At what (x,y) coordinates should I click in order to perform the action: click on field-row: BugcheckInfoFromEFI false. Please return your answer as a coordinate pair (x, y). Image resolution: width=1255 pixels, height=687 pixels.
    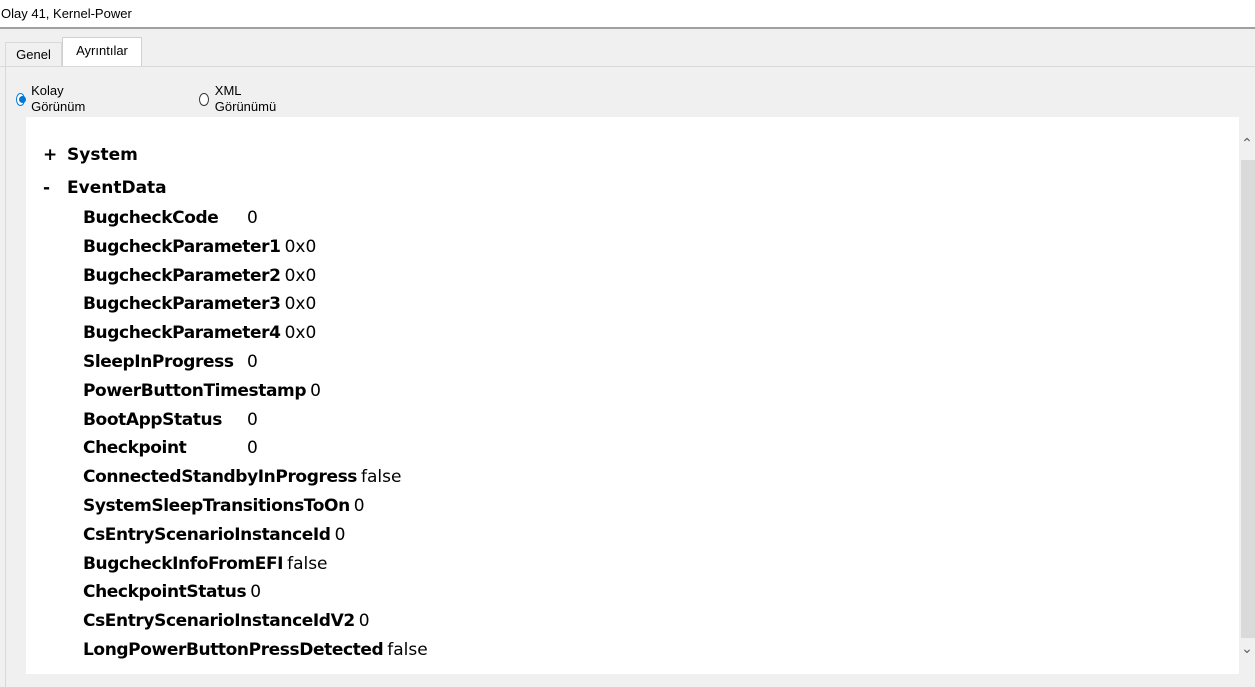
    Looking at the image, I should click on (205, 564).